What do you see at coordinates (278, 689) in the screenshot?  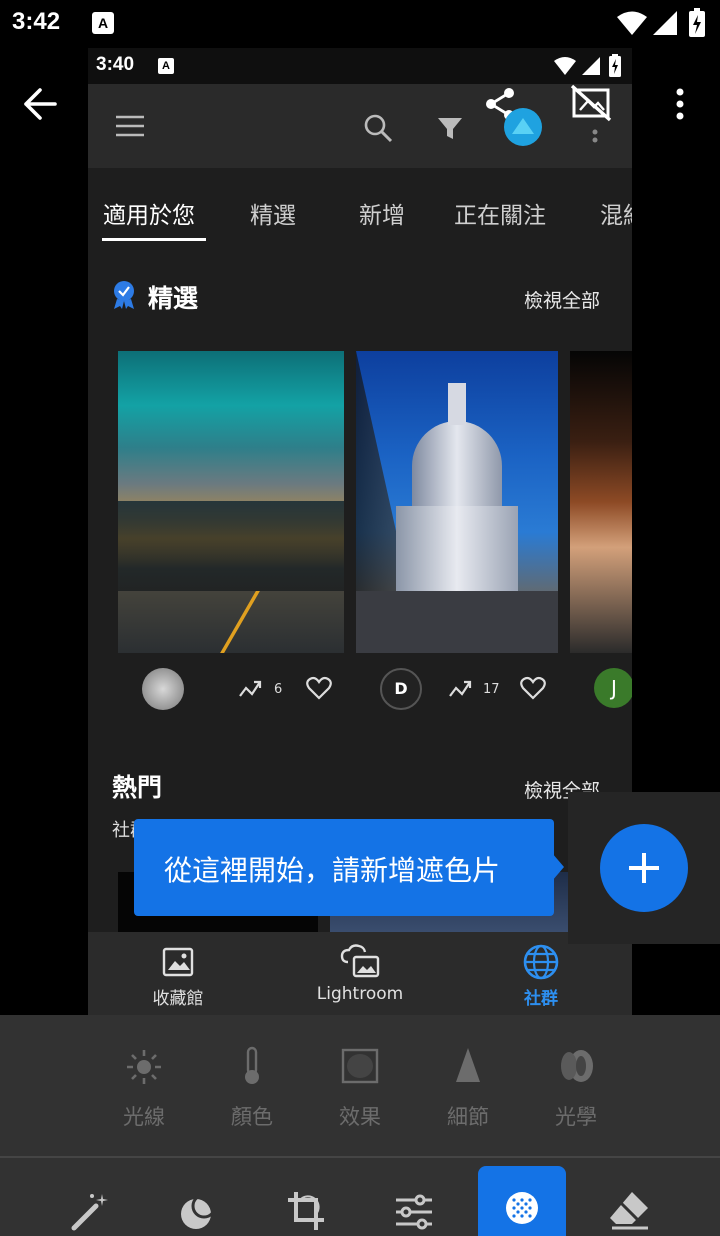 I see `remix-count: 6` at bounding box center [278, 689].